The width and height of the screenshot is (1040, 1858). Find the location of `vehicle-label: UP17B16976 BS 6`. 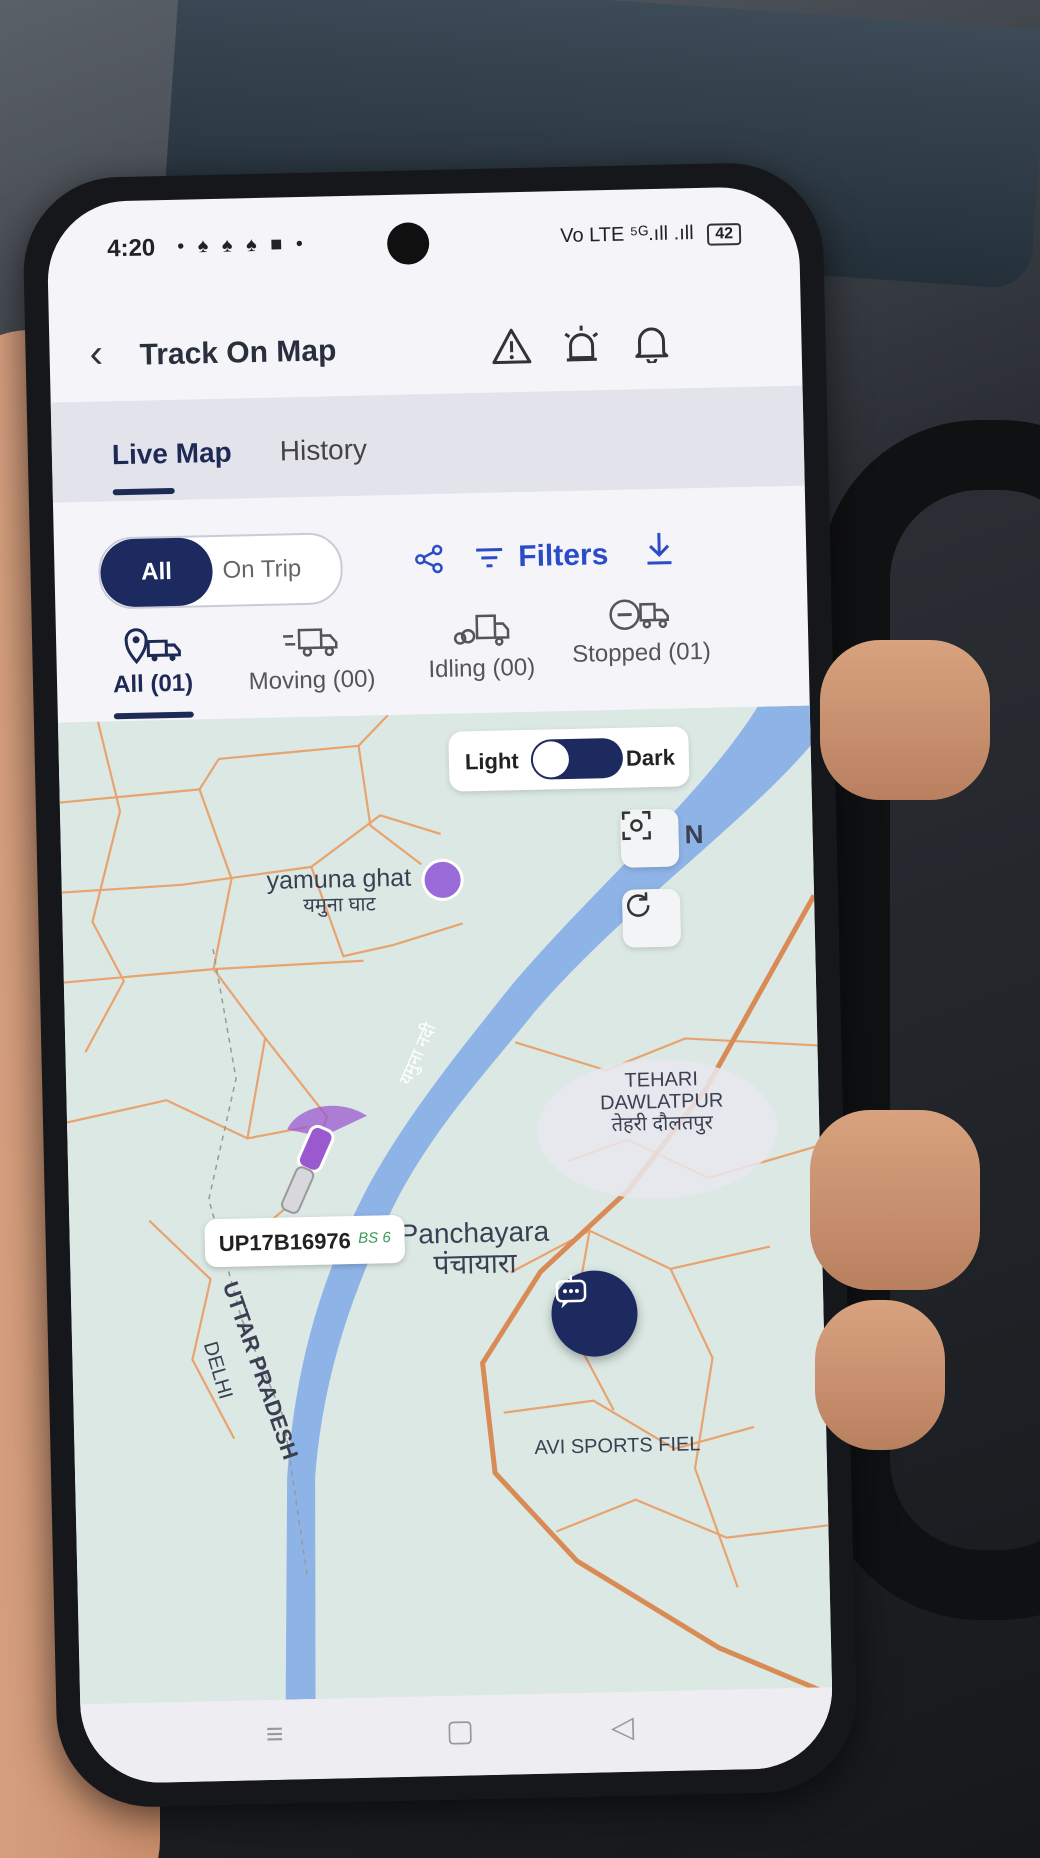

vehicle-label: UP17B16976 BS 6 is located at coordinates (305, 1241).